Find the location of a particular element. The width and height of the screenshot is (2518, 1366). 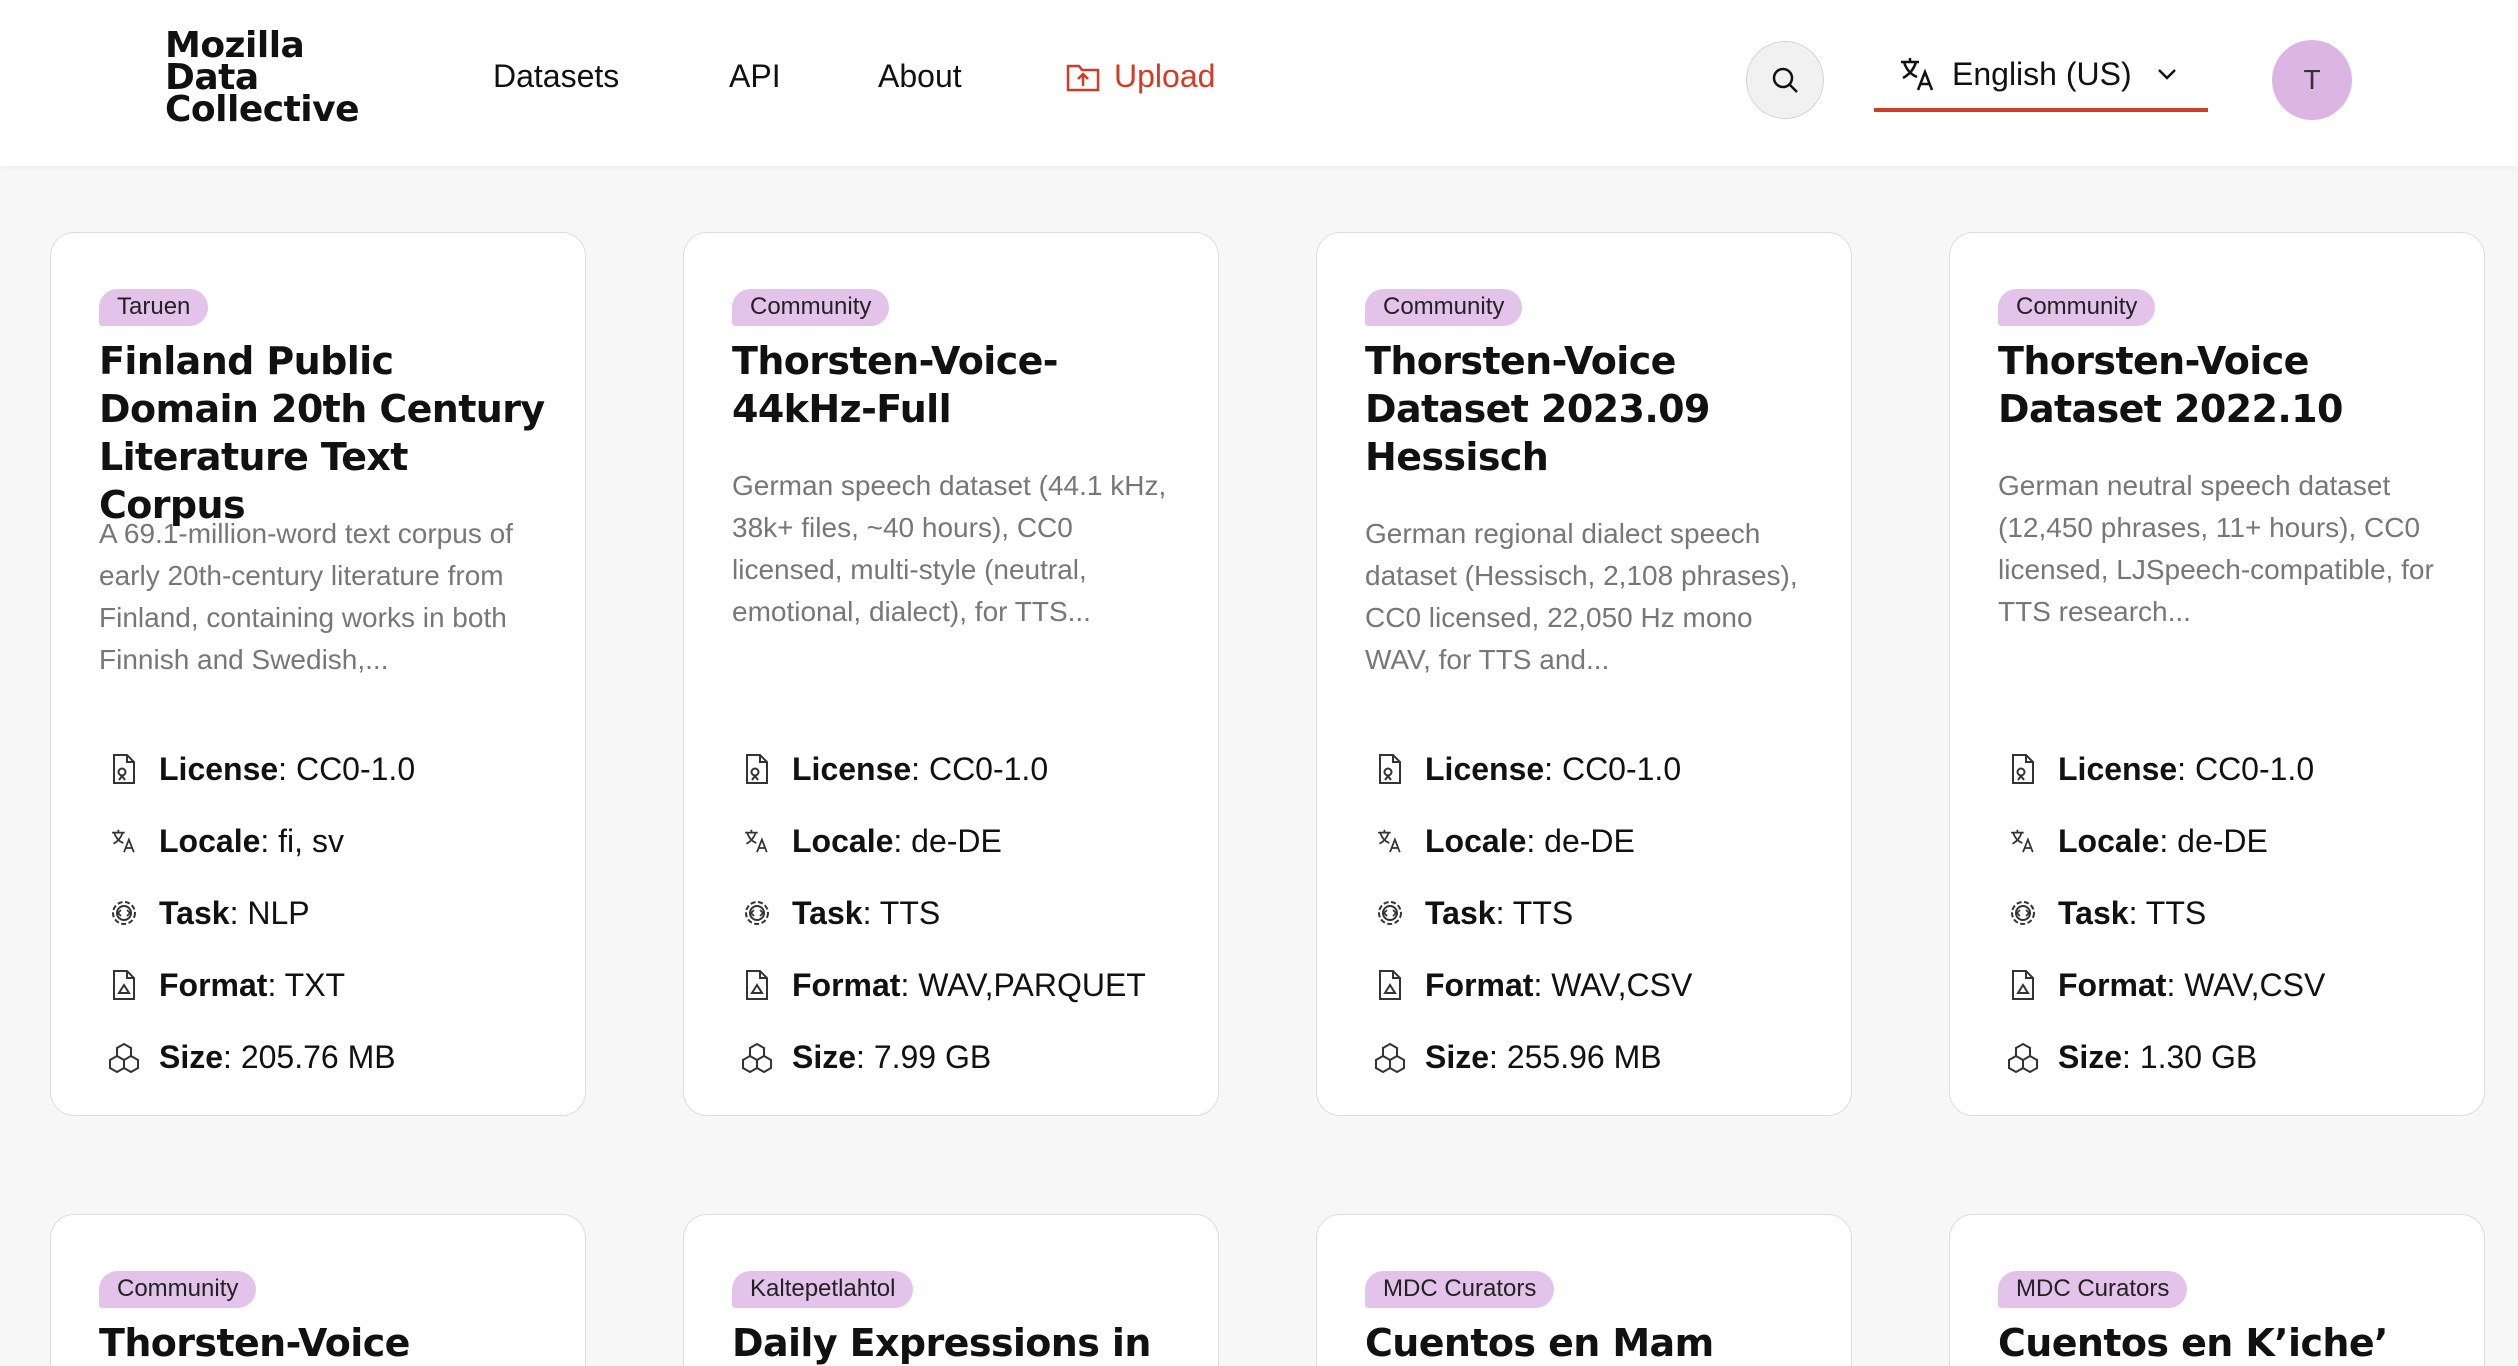

dataset-title: Cuentos en Mam is located at coordinates (1595, 1342).